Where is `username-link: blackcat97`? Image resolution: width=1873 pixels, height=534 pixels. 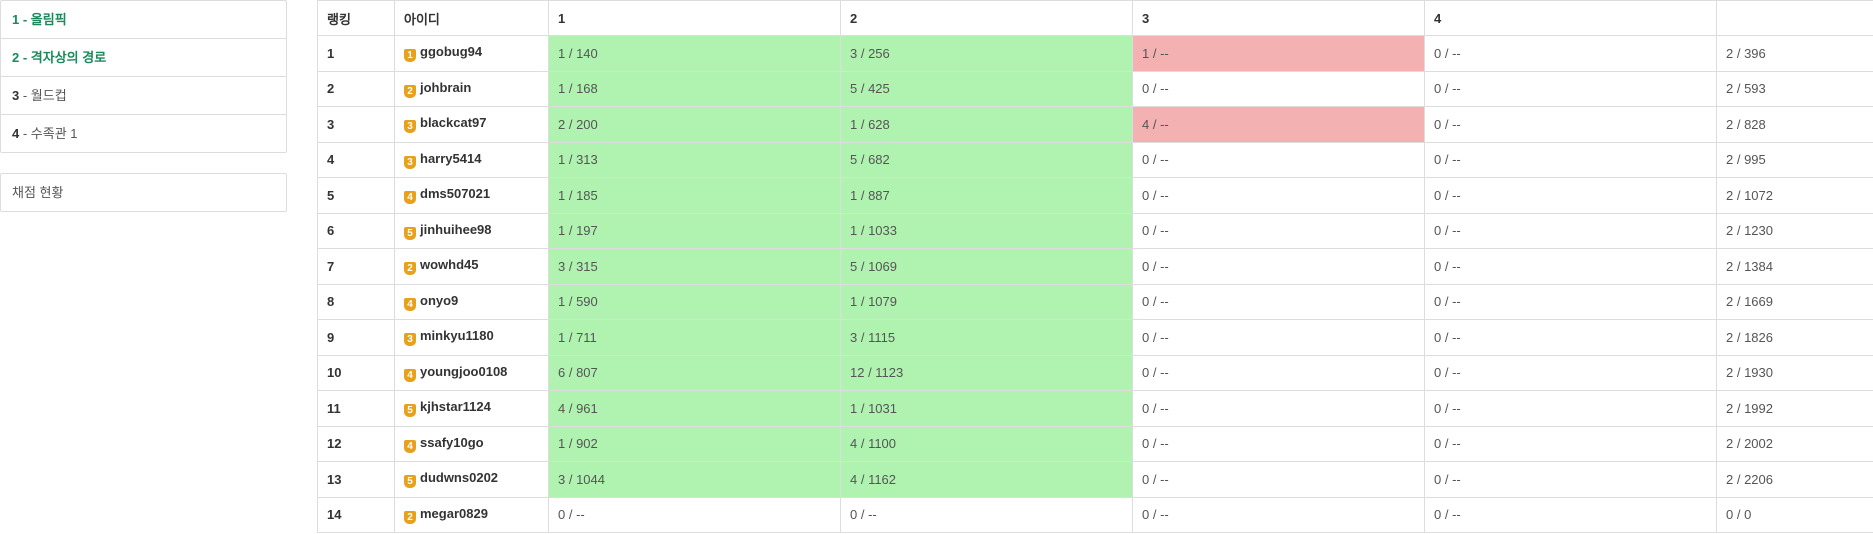
username-link: blackcat97 is located at coordinates (453, 122).